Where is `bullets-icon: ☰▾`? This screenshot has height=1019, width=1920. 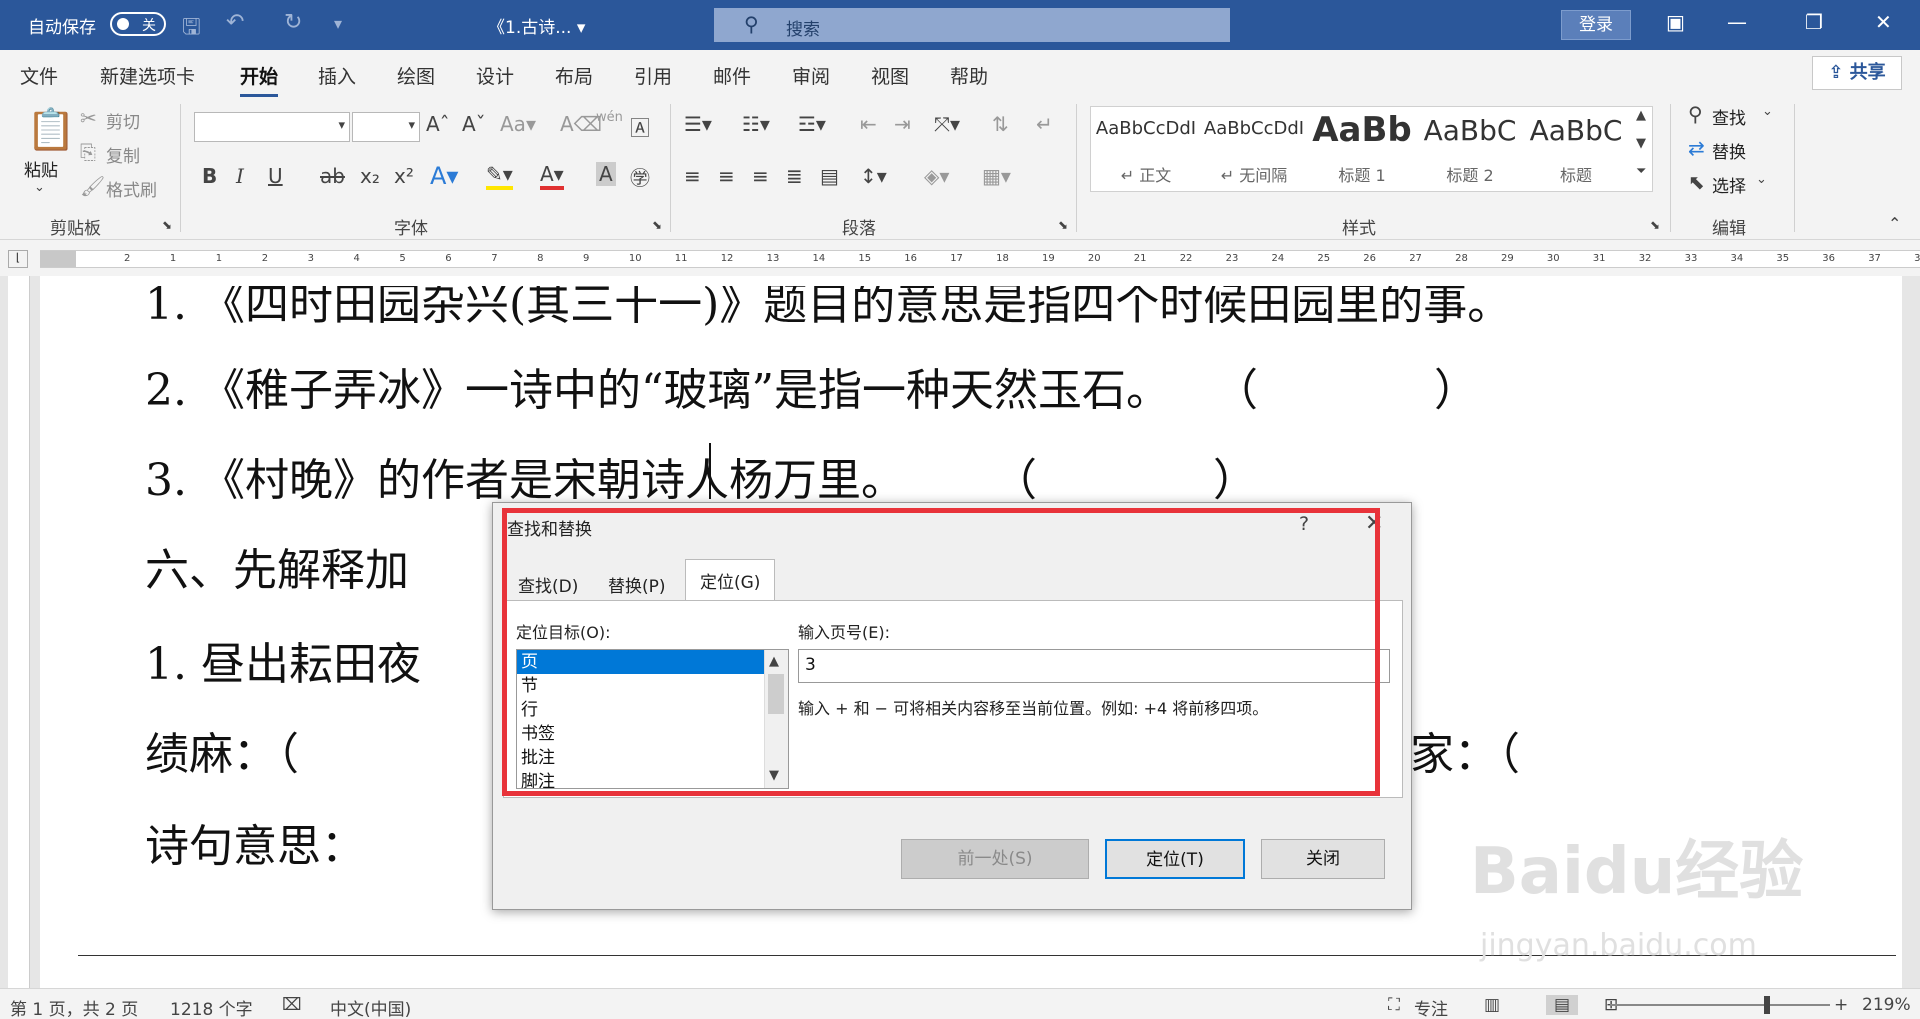
bullets-icon: ☰▾ is located at coordinates (698, 124).